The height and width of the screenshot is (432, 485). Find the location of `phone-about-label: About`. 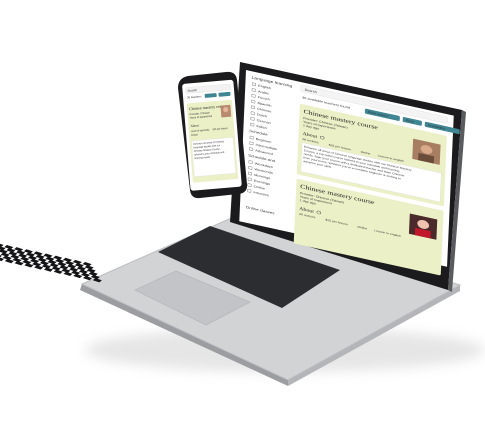

phone-about-label: About is located at coordinates (194, 125).